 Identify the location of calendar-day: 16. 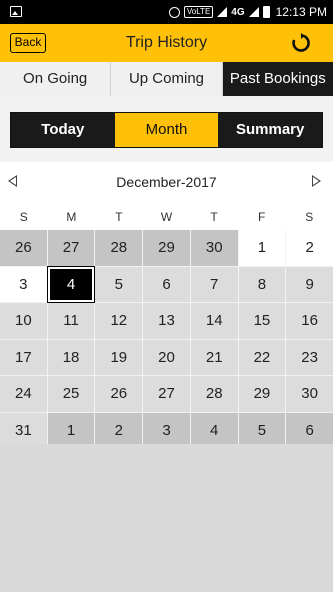
(309, 321).